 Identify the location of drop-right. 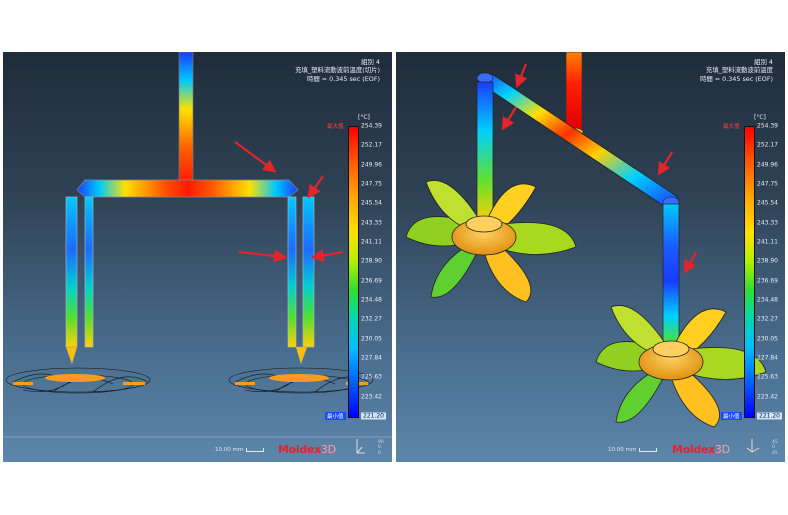
(671, 274).